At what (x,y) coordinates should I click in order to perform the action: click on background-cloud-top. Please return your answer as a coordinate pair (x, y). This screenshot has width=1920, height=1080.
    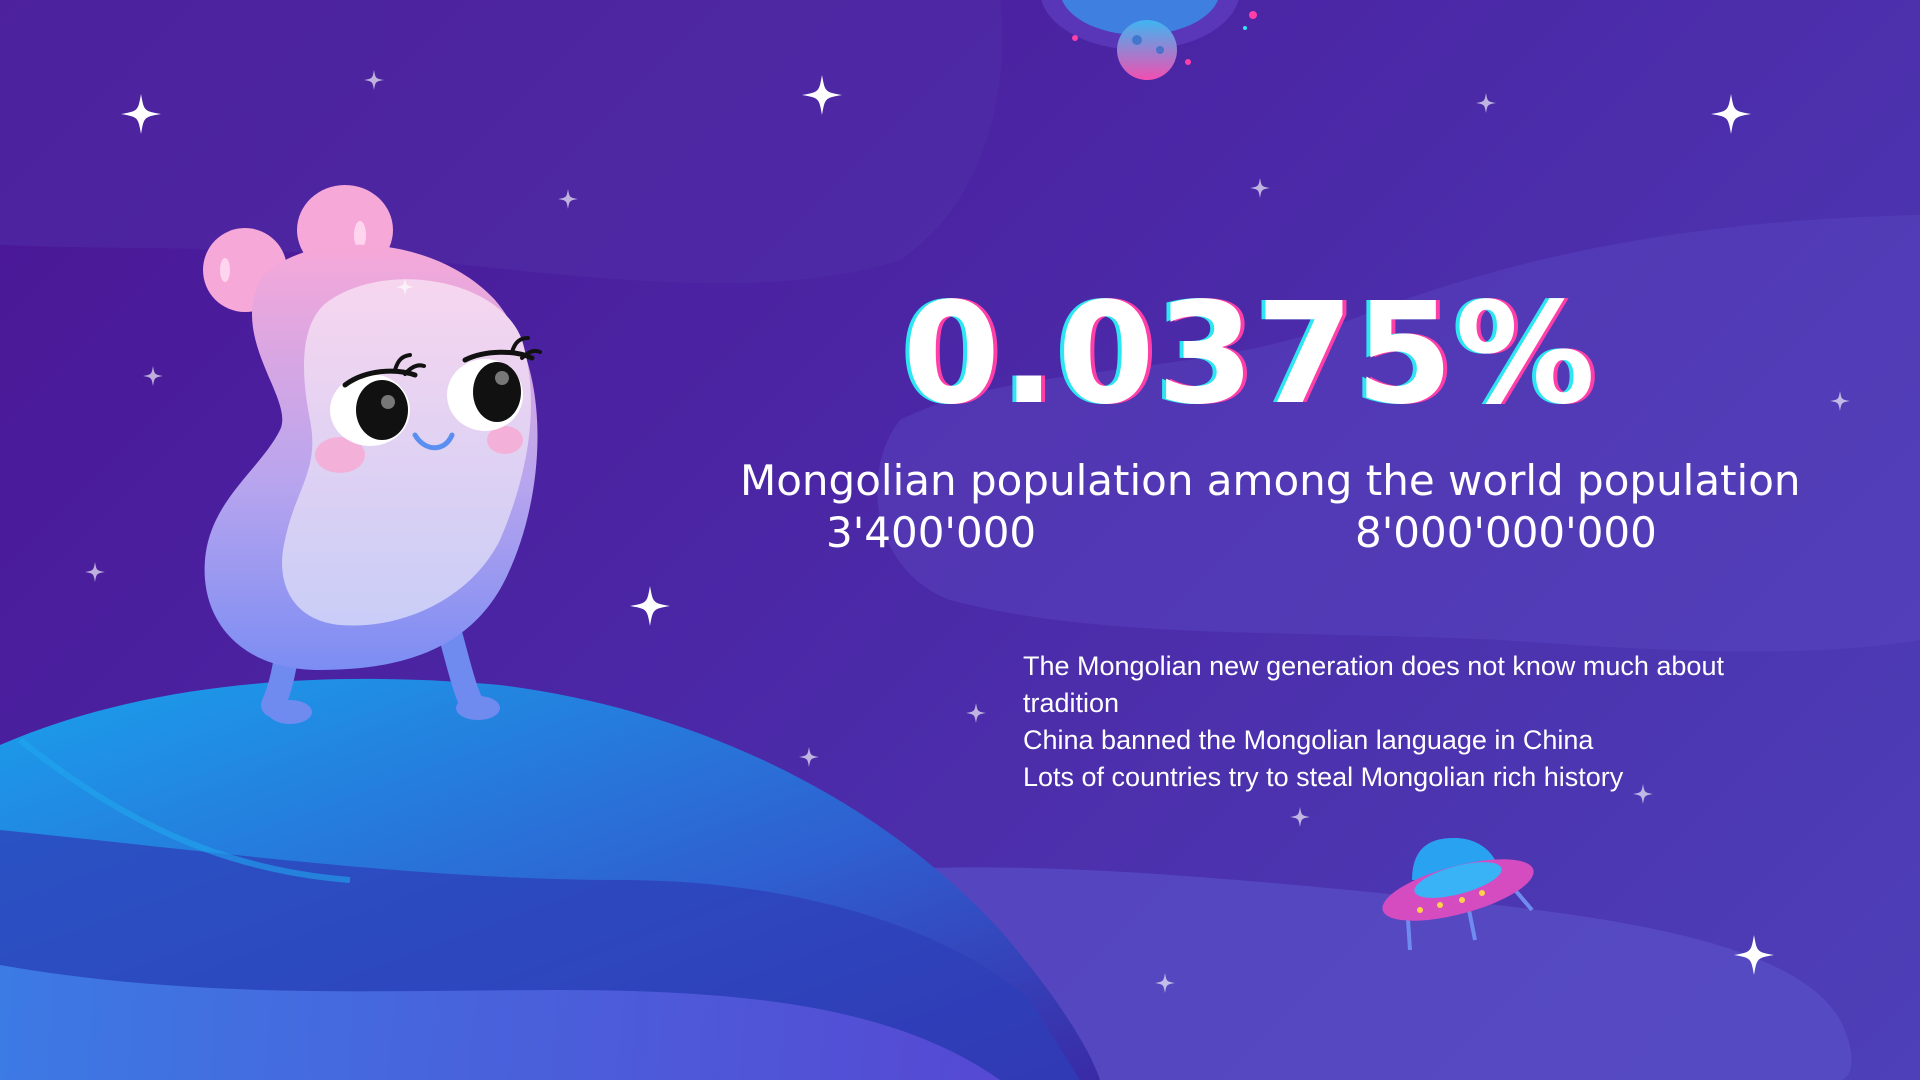
    Looking at the image, I should click on (501, 142).